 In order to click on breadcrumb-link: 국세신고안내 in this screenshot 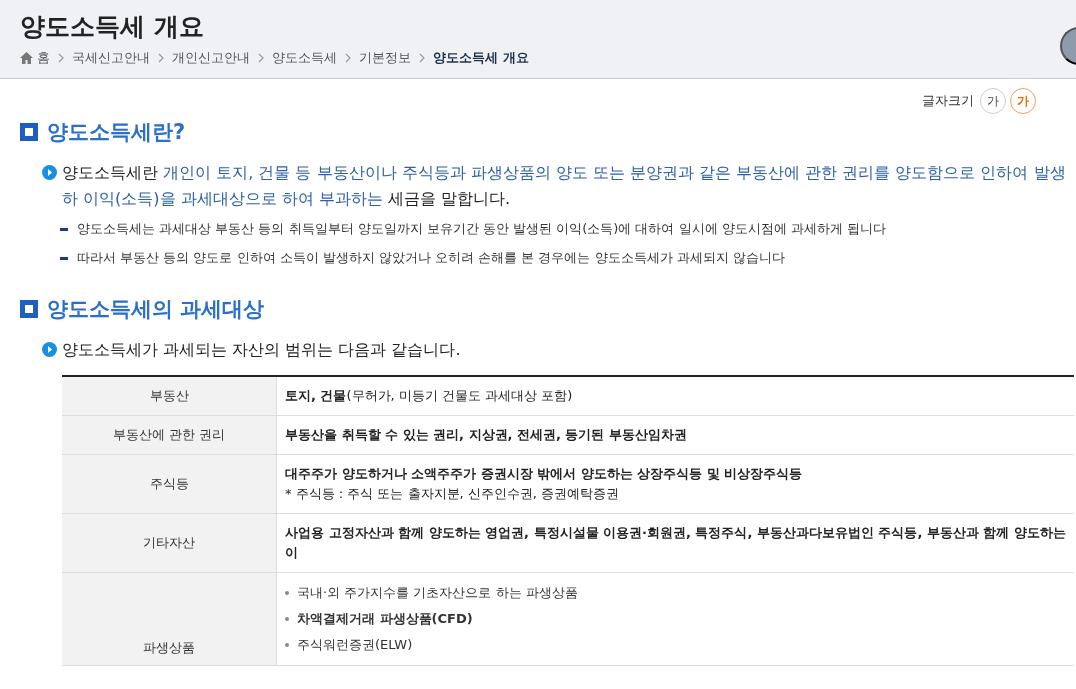, I will do `click(111, 58)`.